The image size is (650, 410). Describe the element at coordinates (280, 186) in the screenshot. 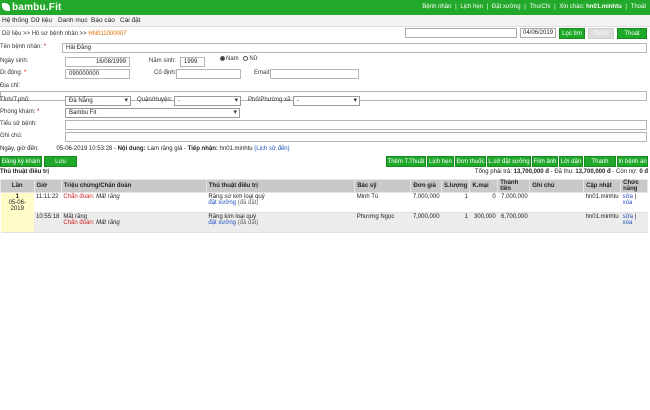

I see `col-procedure: Thủ thuật điều trị` at that location.